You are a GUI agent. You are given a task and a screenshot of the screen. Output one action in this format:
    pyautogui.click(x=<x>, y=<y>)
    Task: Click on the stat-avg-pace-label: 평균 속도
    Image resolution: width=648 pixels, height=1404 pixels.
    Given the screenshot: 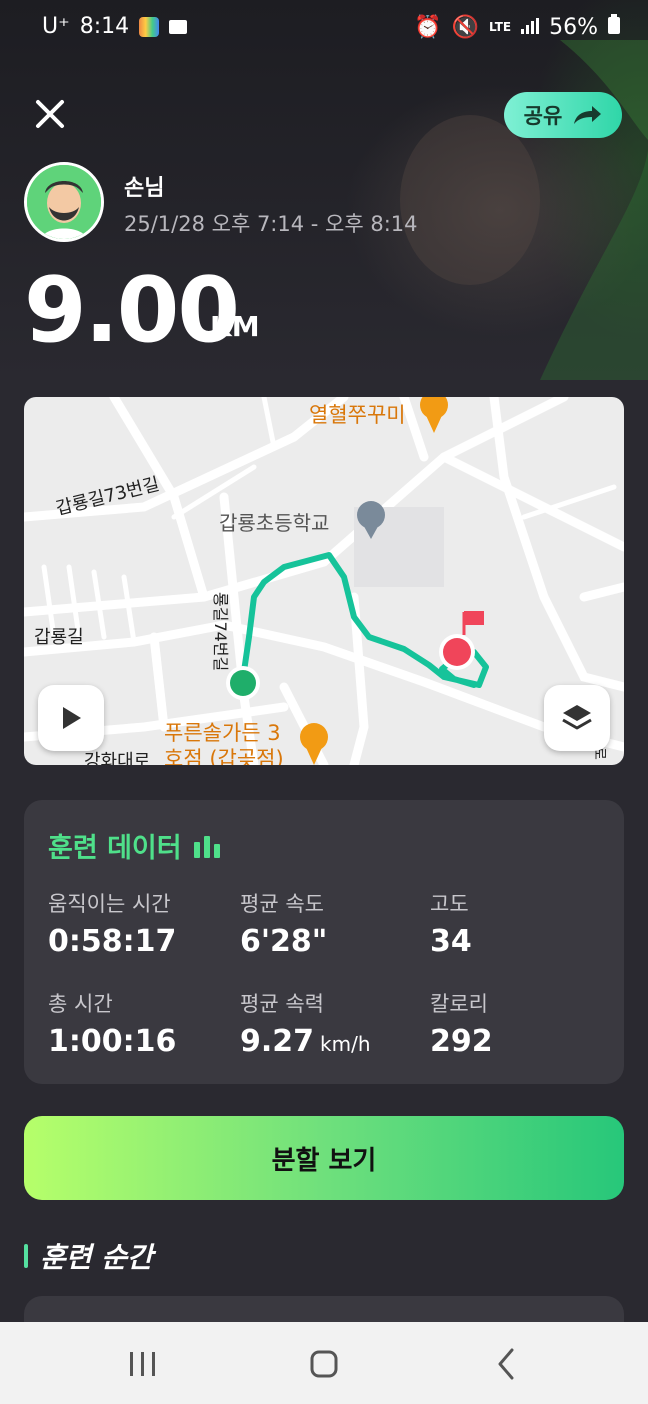 What is the action you would take?
    pyautogui.click(x=282, y=904)
    